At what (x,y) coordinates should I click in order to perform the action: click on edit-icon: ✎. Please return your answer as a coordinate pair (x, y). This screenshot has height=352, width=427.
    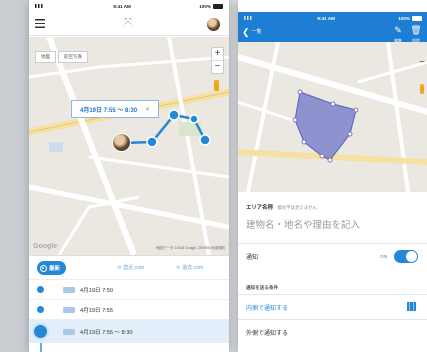
    Looking at the image, I should click on (398, 30).